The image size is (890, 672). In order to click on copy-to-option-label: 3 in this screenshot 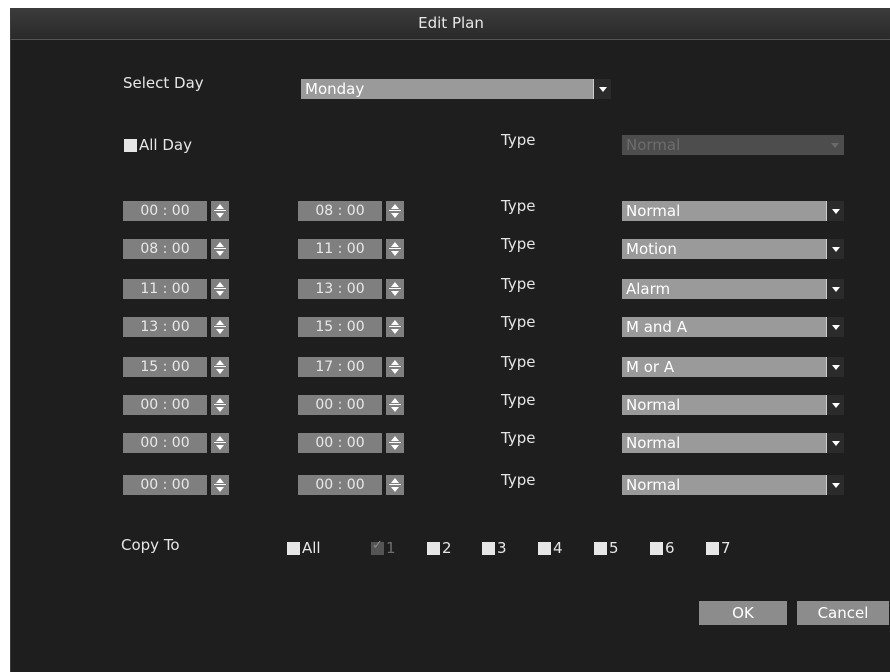, I will do `click(502, 548)`.